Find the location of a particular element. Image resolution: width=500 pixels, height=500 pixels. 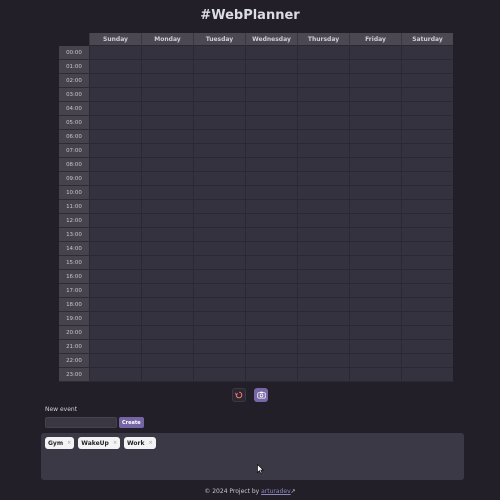

new-event-input is located at coordinates (81, 422).